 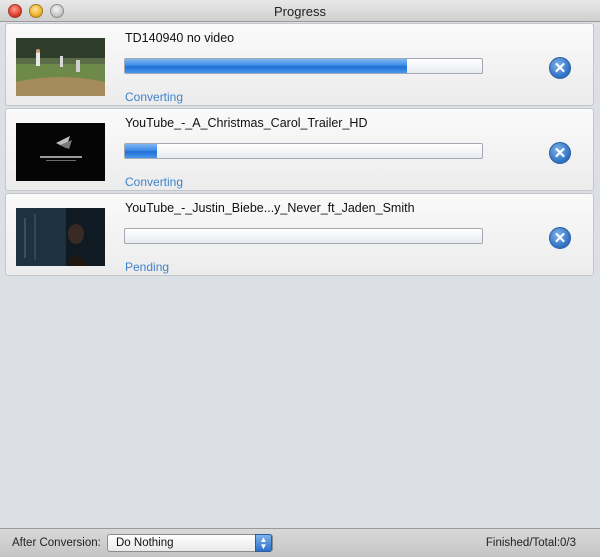 What do you see at coordinates (190, 543) in the screenshot?
I see `after-conversion-select: Do Nothing ▲ ▼` at bounding box center [190, 543].